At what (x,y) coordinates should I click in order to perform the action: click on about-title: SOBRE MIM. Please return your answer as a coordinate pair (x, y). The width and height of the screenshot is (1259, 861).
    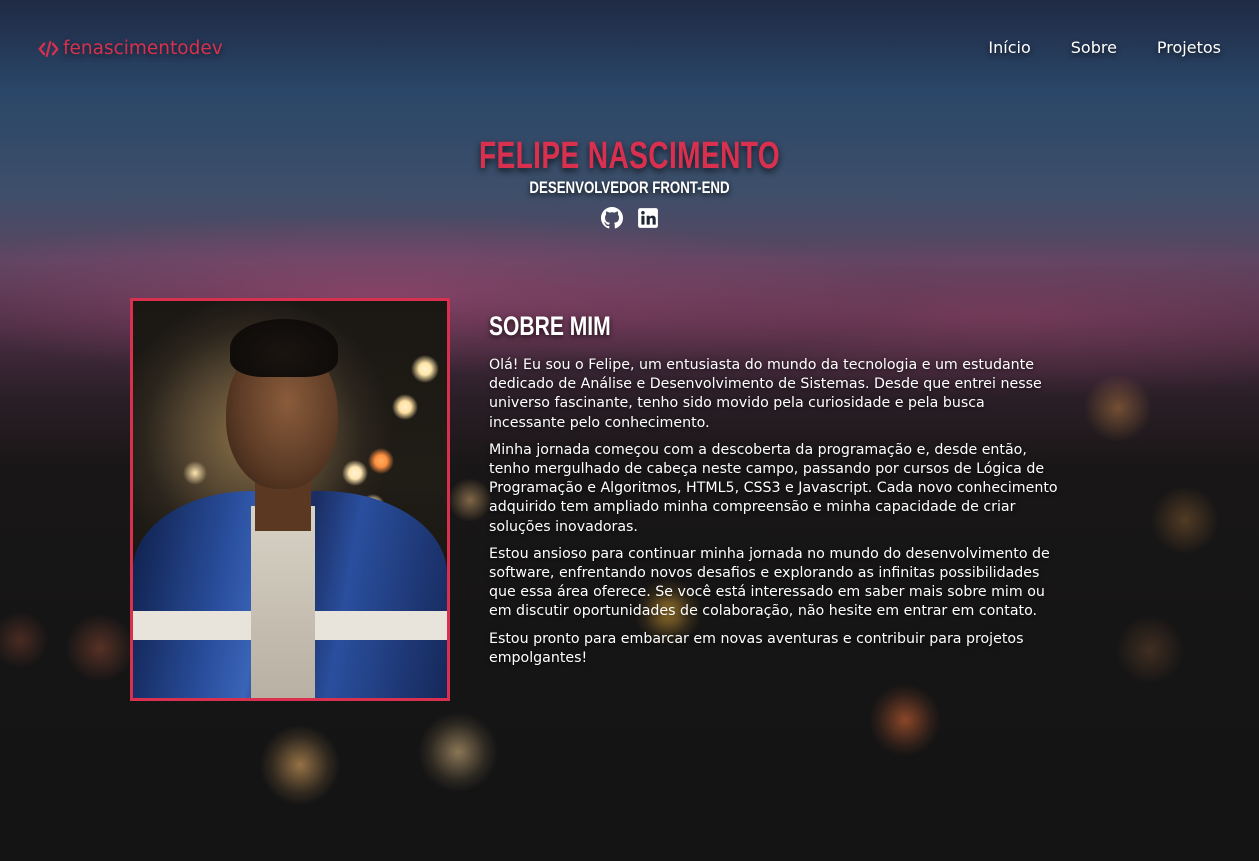
    Looking at the image, I should click on (550, 326).